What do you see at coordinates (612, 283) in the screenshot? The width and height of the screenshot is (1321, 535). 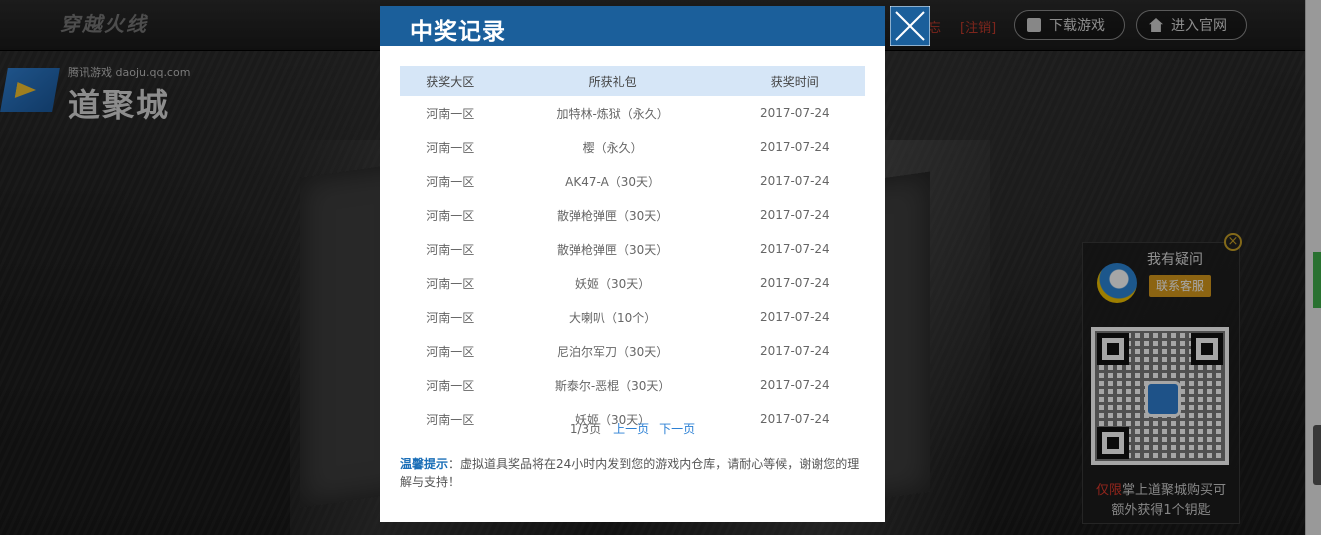 I see `cell-gift: 妖姬（30天）` at bounding box center [612, 283].